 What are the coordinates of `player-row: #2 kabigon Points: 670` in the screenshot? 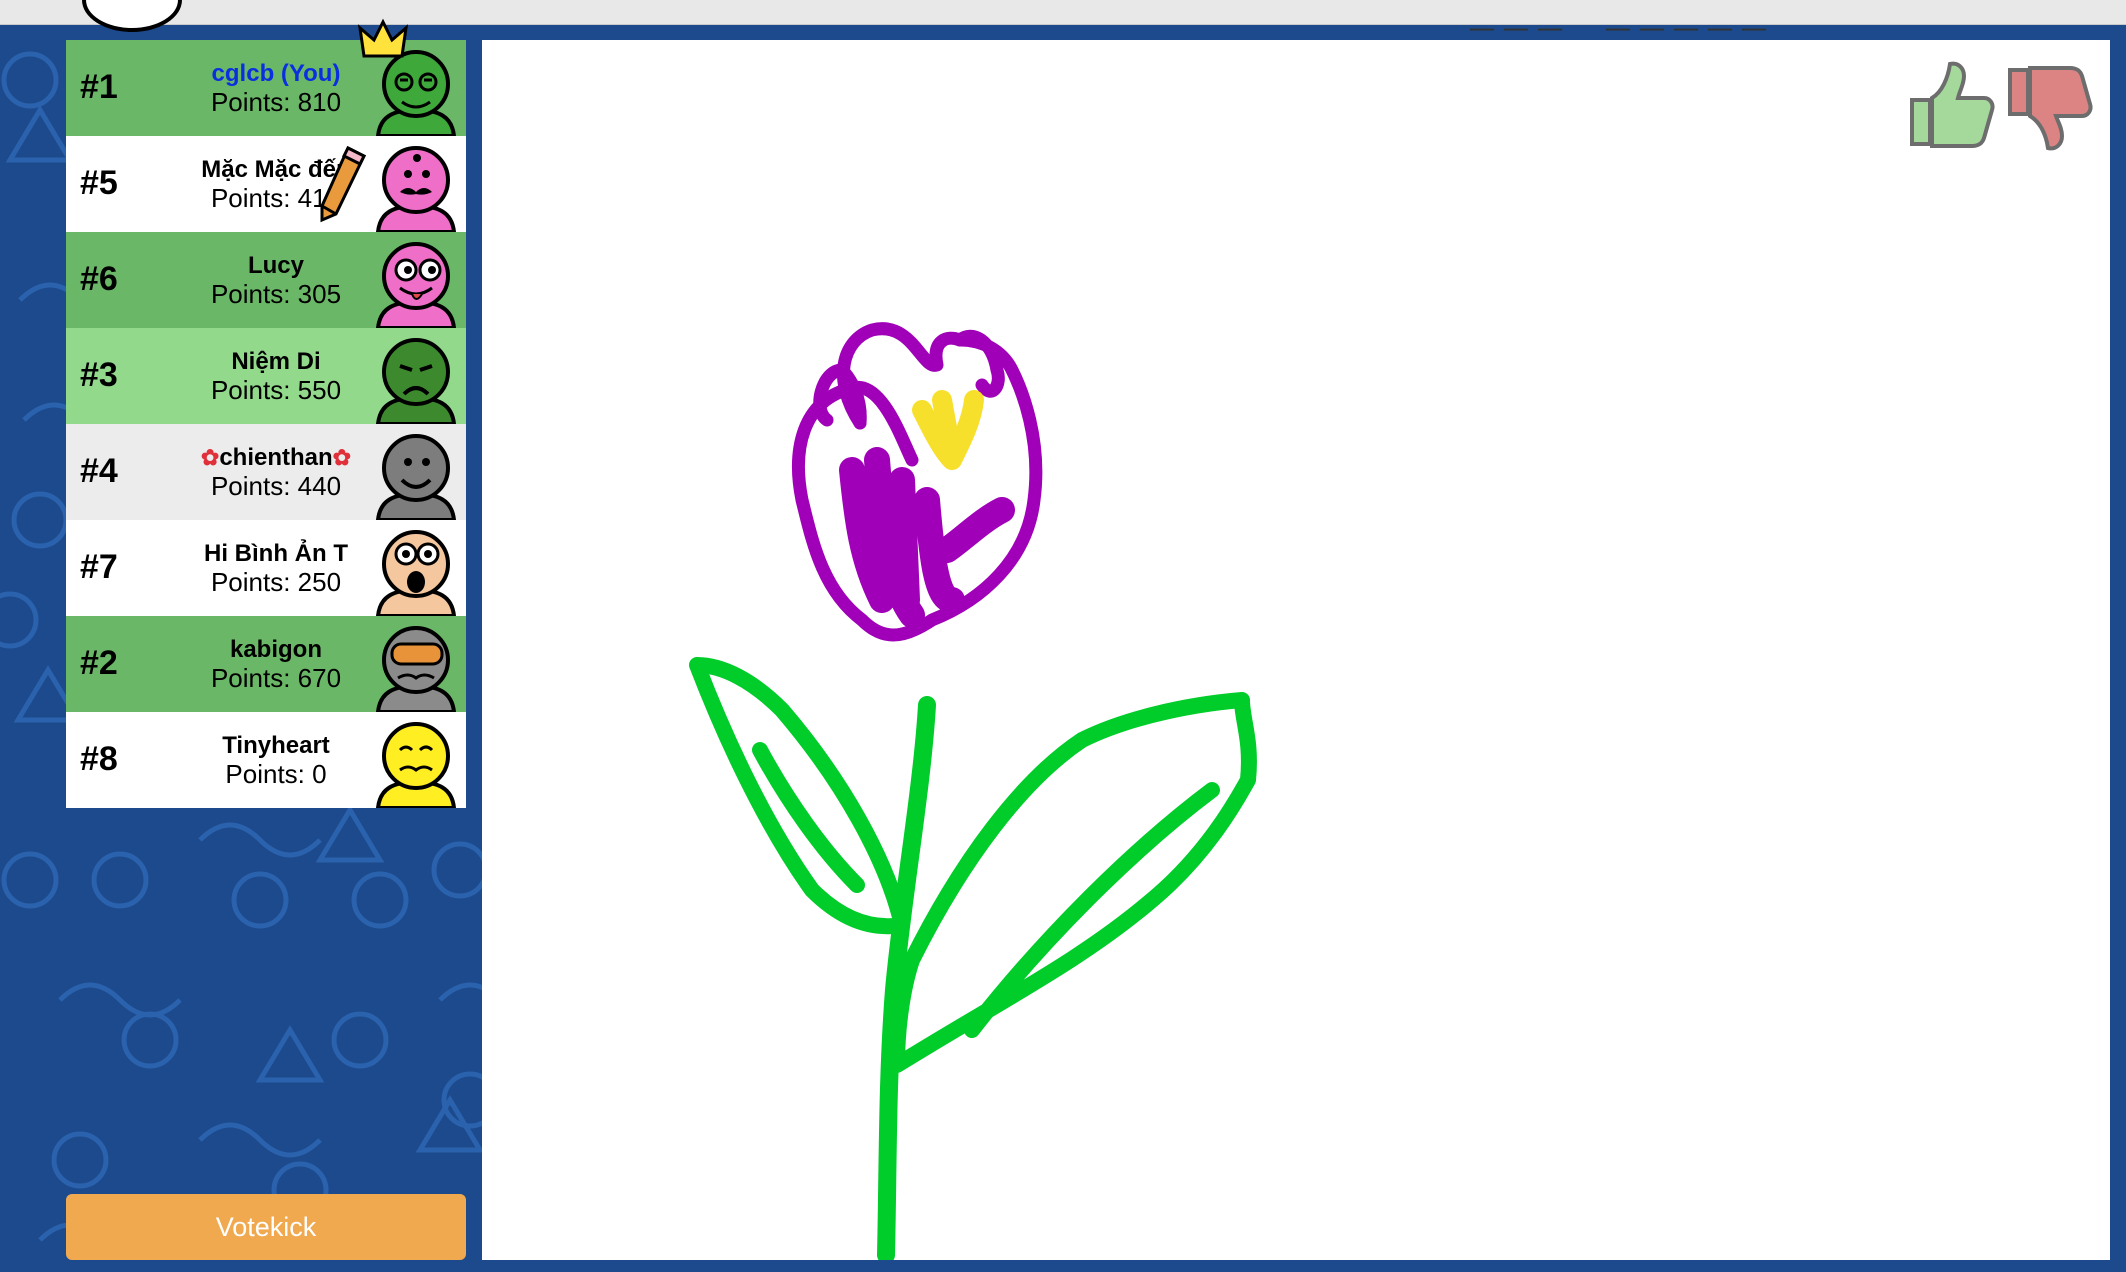 It's located at (266, 665).